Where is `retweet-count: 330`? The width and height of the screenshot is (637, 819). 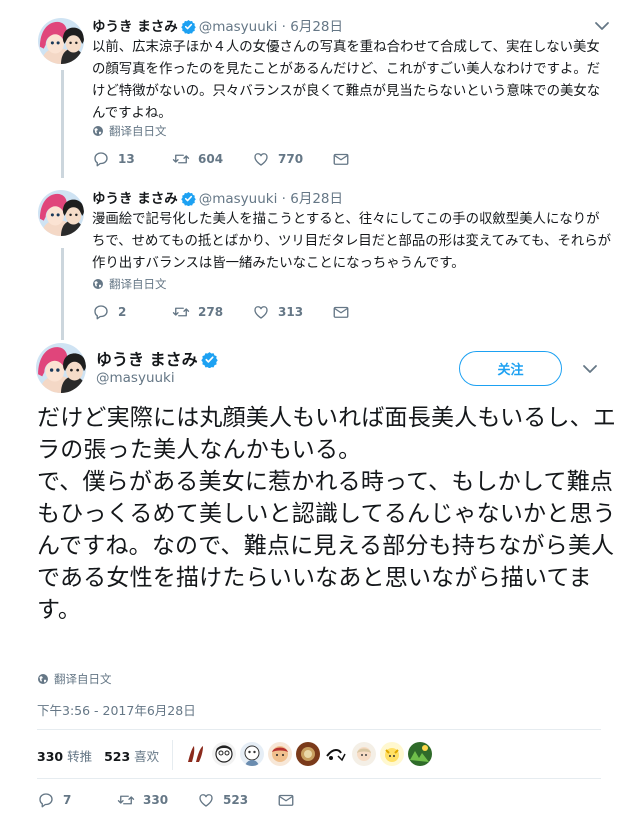 retweet-count: 330 is located at coordinates (156, 800).